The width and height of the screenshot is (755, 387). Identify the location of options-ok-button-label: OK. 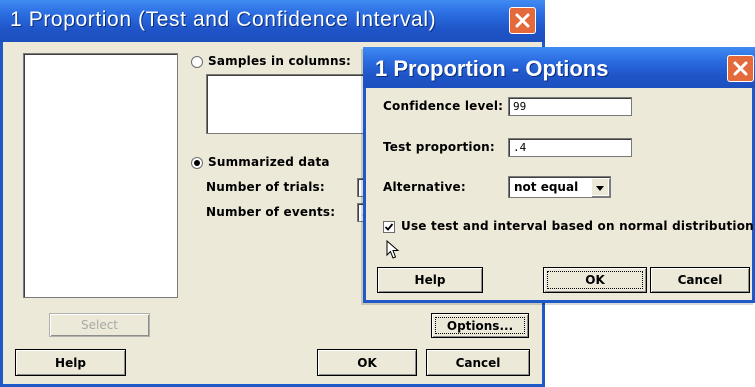
(595, 280).